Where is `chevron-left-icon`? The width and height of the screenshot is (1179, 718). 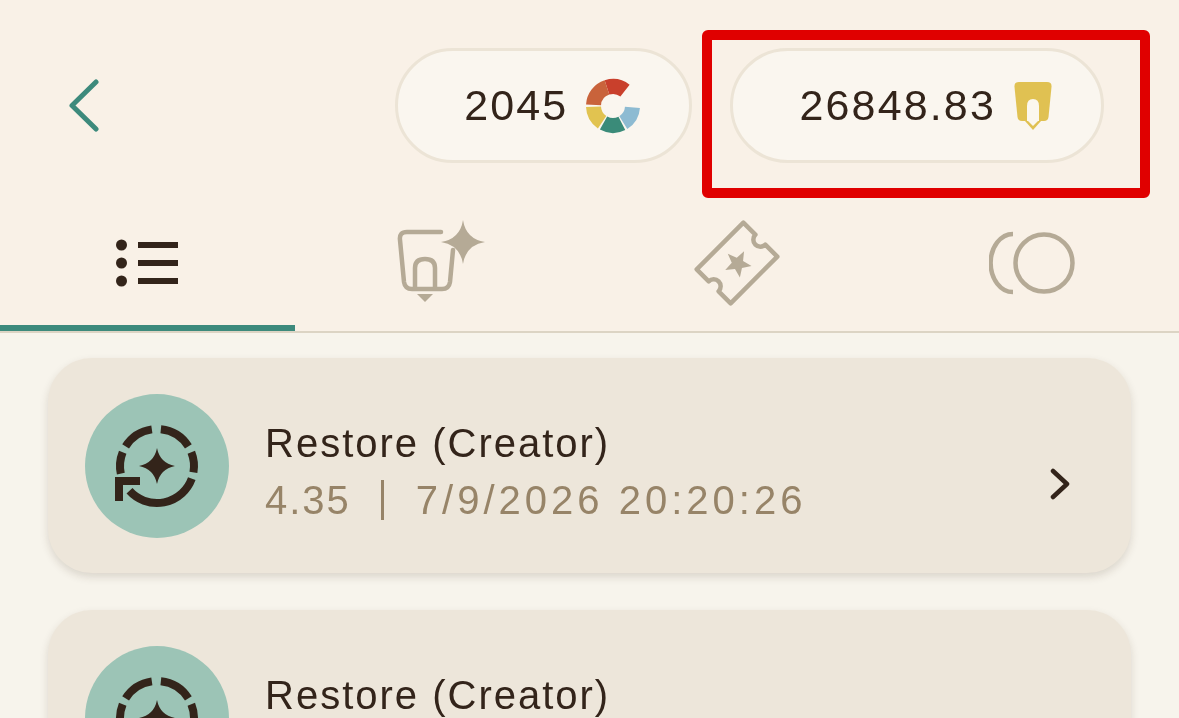 chevron-left-icon is located at coordinates (84, 105).